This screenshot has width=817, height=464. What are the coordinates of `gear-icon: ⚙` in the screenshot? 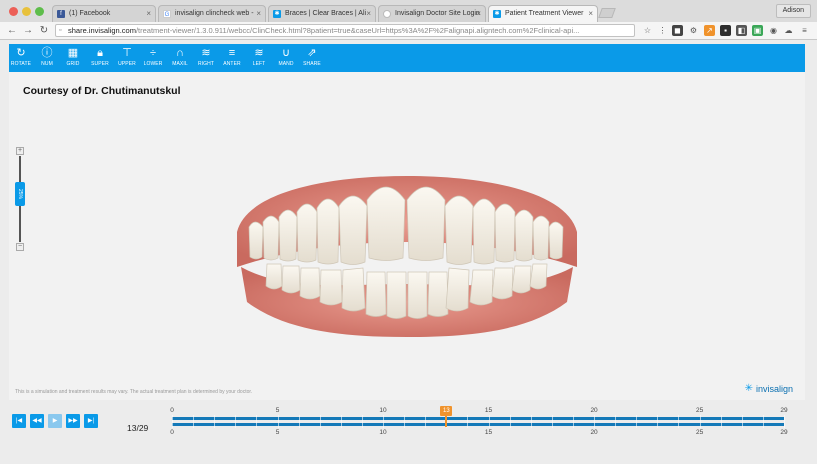 It's located at (693, 30).